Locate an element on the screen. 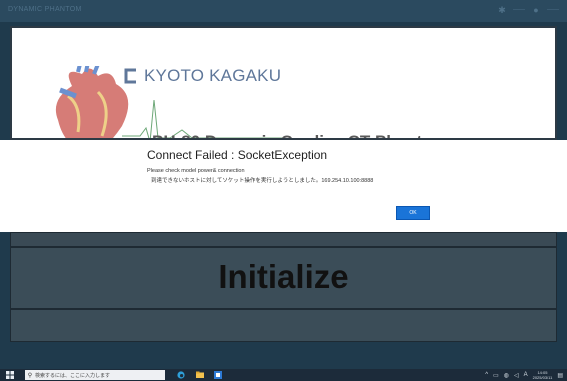  app-title: DYNAMIC PHANTOM is located at coordinates (45, 9).